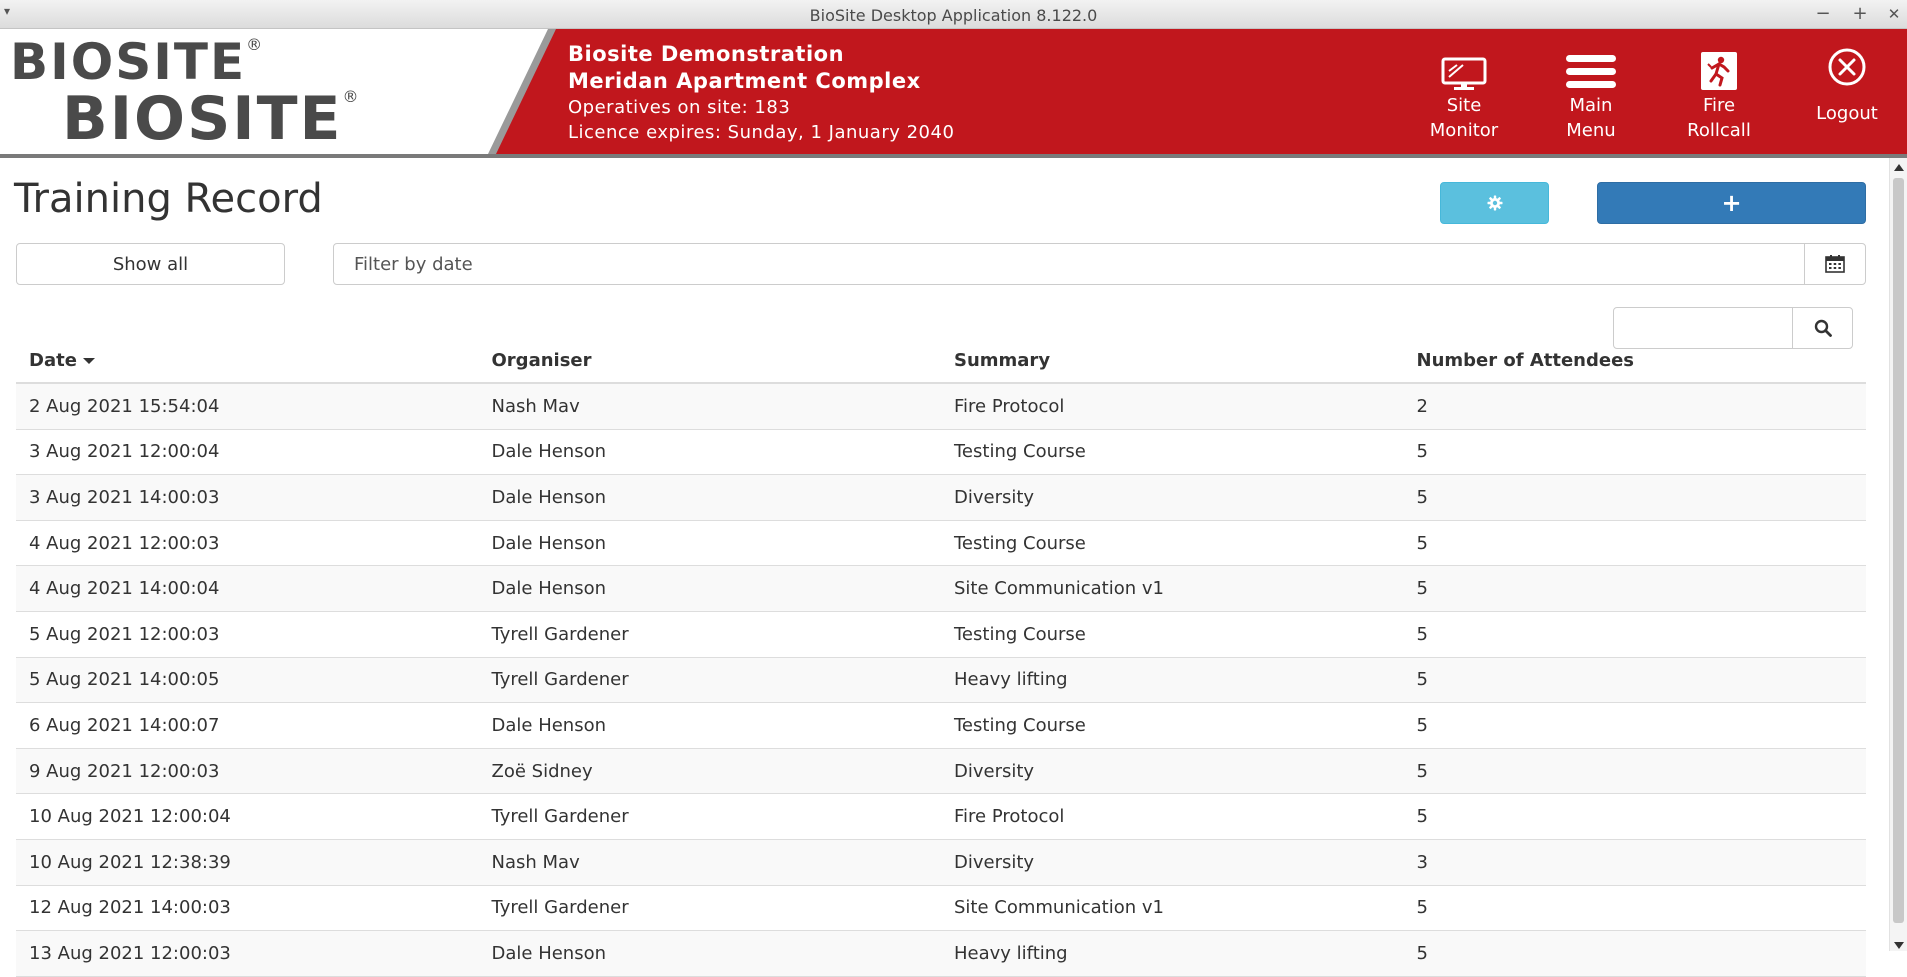 This screenshot has height=977, width=1907. What do you see at coordinates (941, 498) in the screenshot?
I see `table-row: 3 Aug 2021 14:00:03 Dale Henson Diversity 5` at bounding box center [941, 498].